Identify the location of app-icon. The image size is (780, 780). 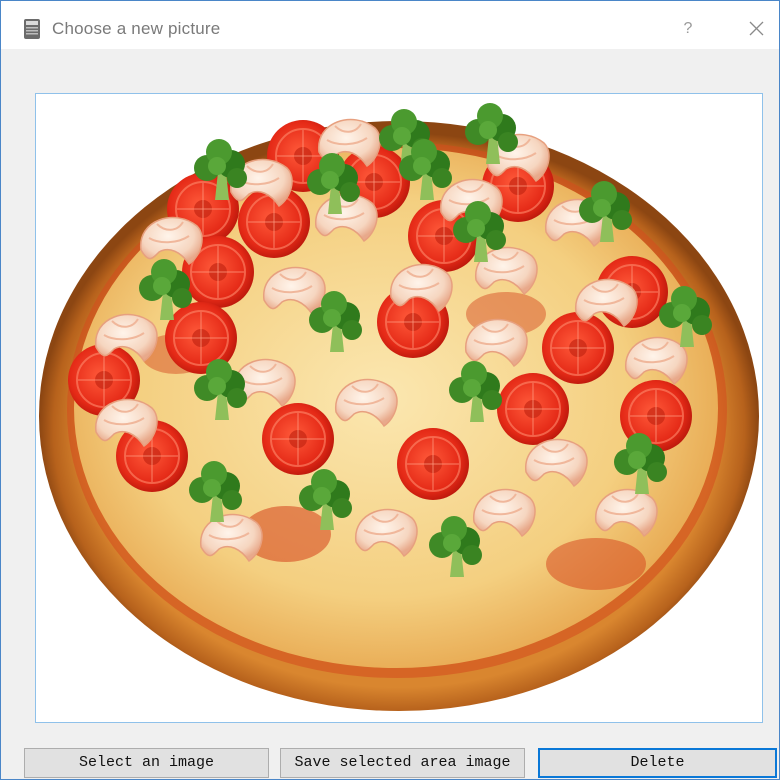
(32, 29).